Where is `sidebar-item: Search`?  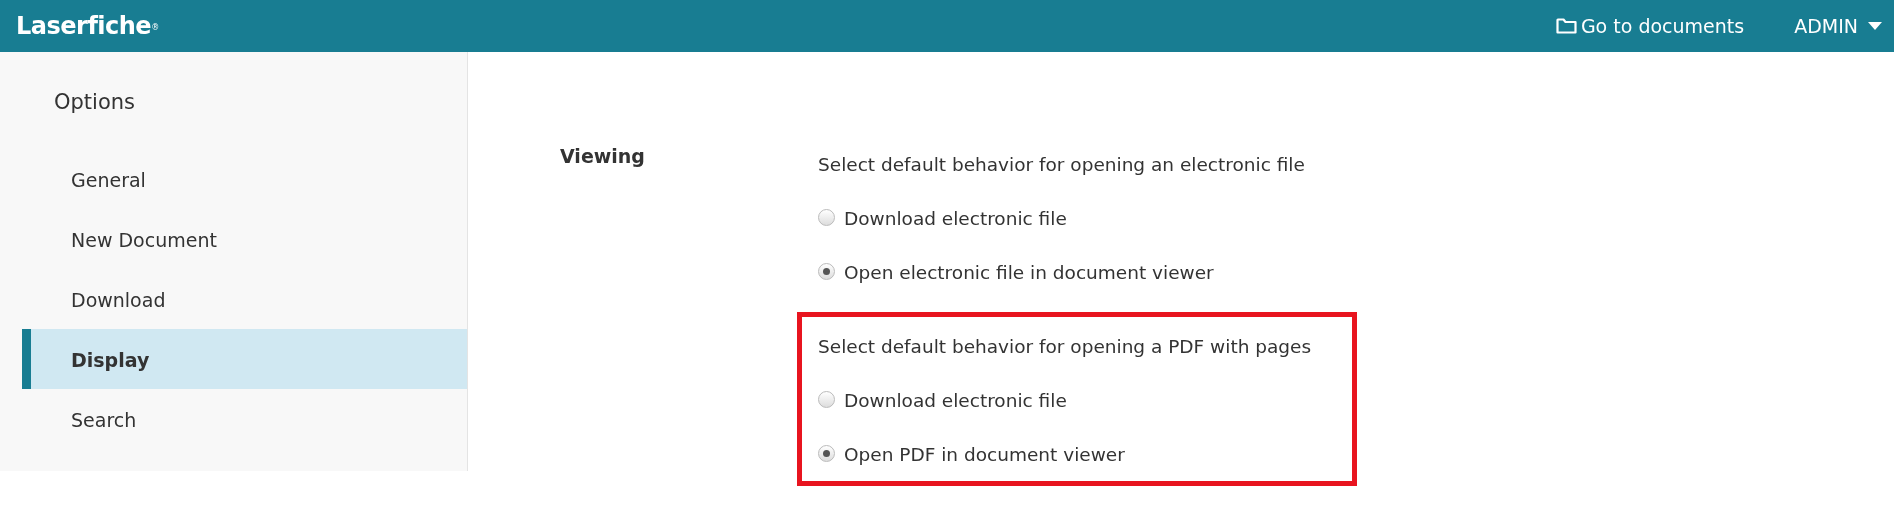 sidebar-item: Search is located at coordinates (244, 419).